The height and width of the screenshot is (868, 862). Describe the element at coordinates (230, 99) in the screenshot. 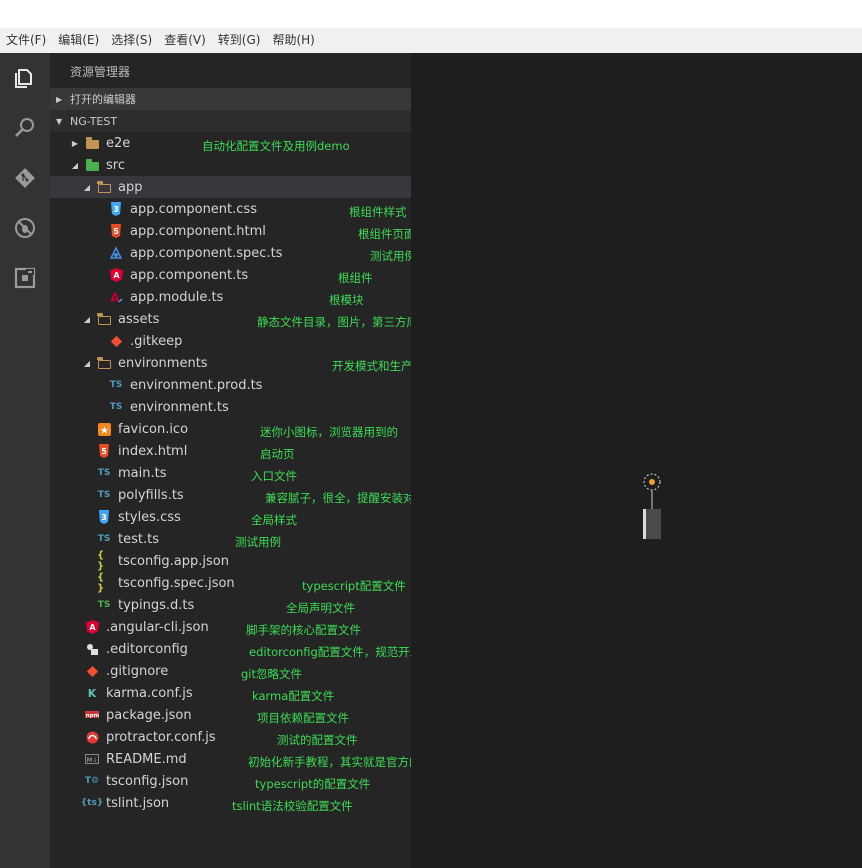

I see `open-editors-header: ▶ 打开的编辑器` at that location.